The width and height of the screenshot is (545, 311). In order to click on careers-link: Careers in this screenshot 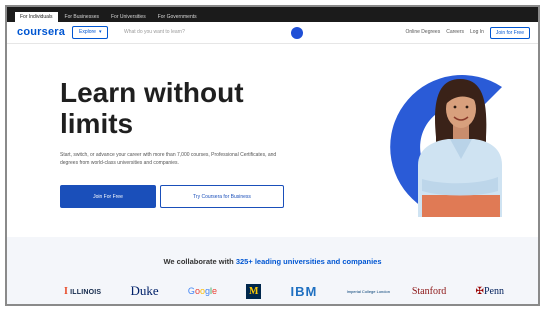, I will do `click(455, 32)`.